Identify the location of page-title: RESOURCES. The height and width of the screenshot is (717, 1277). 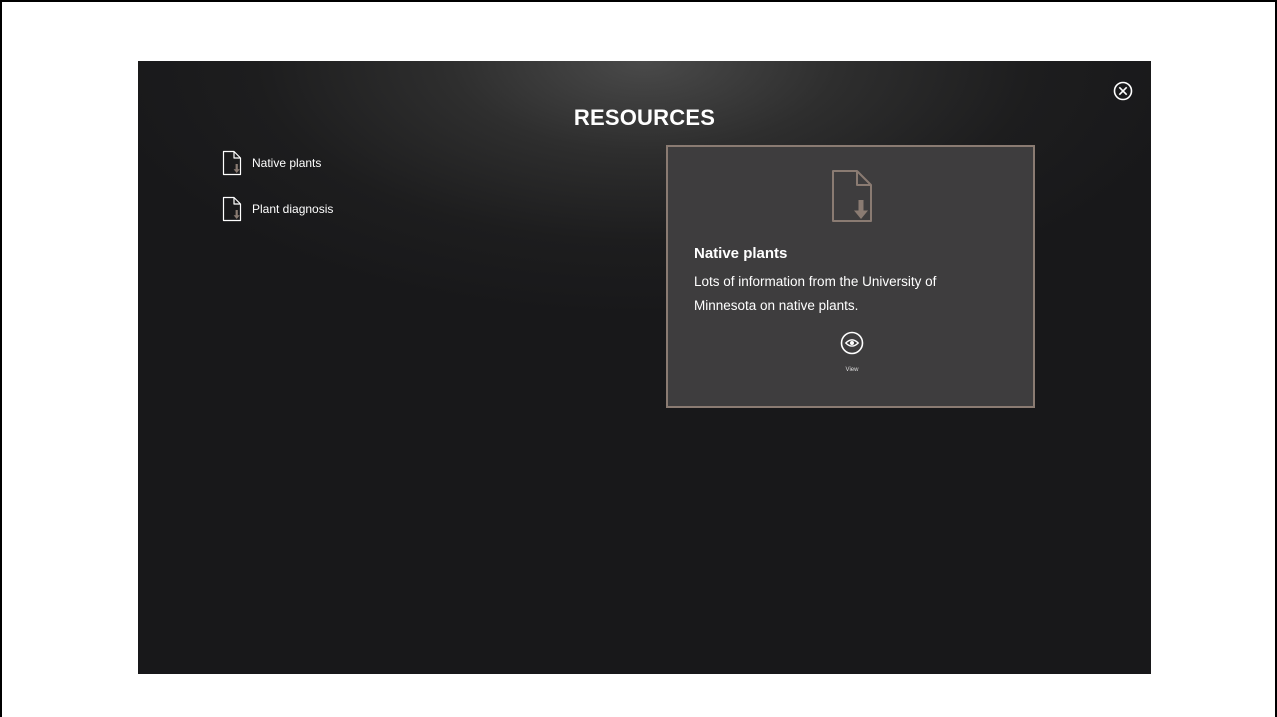
(644, 117).